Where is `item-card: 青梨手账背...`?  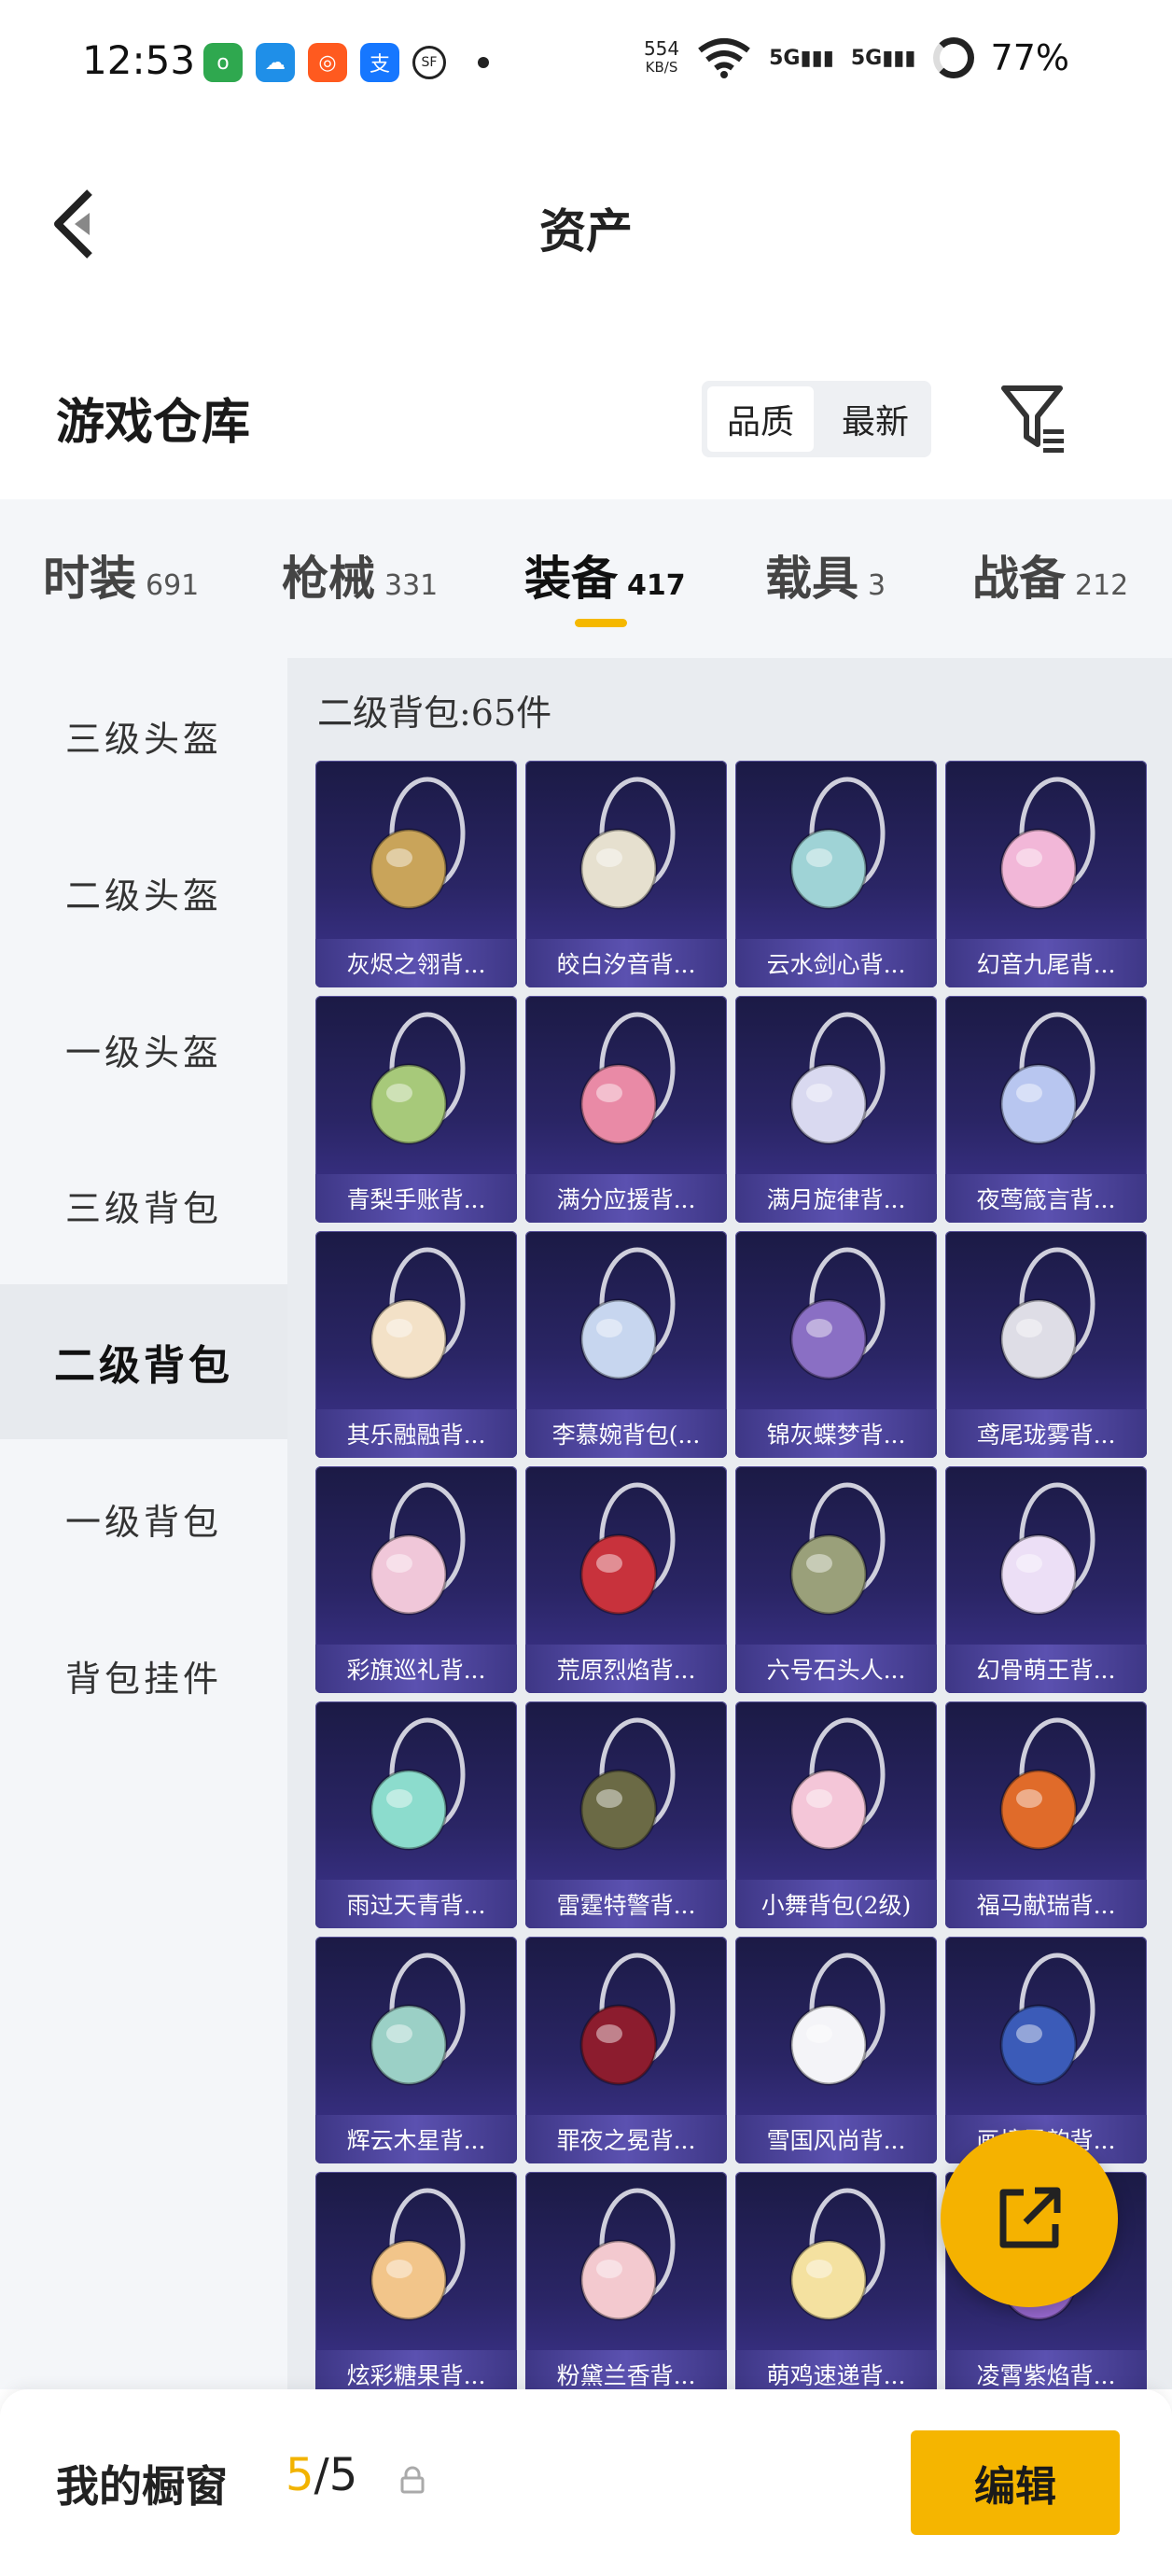 item-card: 青梨手账背... is located at coordinates (416, 1109).